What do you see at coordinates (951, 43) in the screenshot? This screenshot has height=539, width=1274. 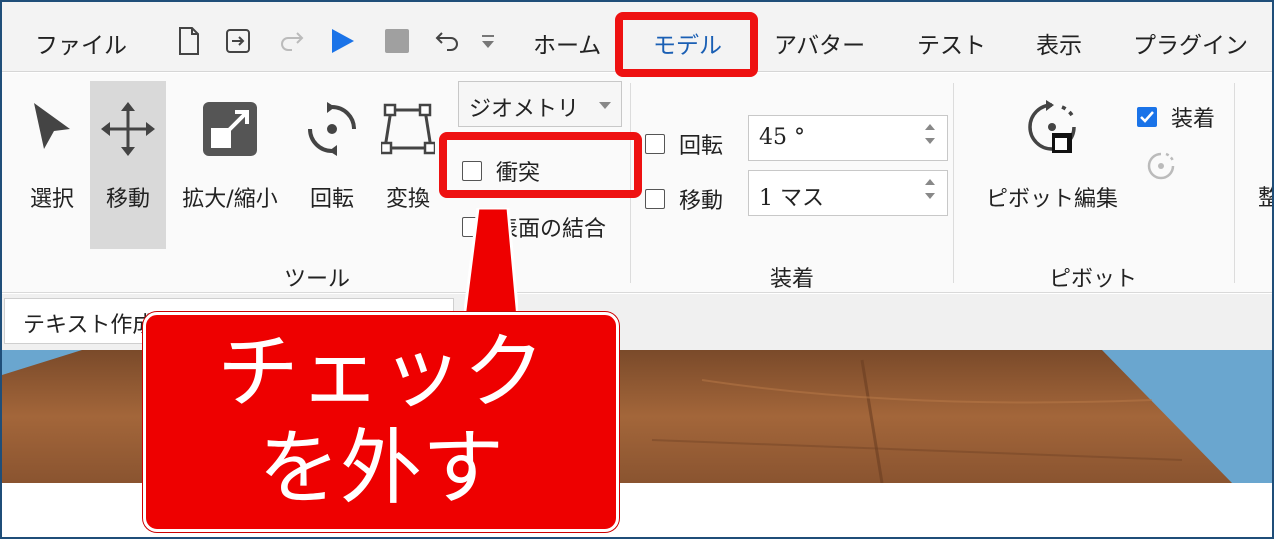 I see `tab-test: テスト` at bounding box center [951, 43].